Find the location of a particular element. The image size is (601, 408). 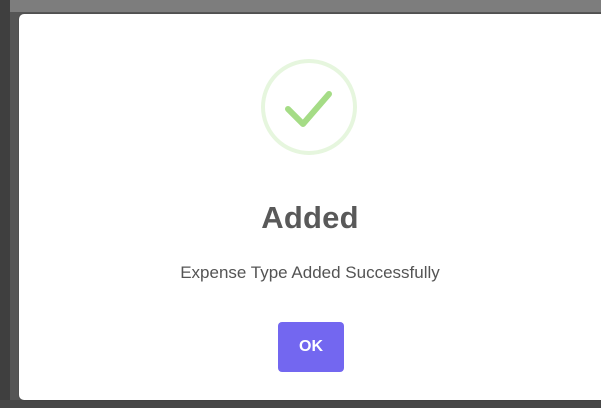

dialog-title: Added is located at coordinates (310, 217).